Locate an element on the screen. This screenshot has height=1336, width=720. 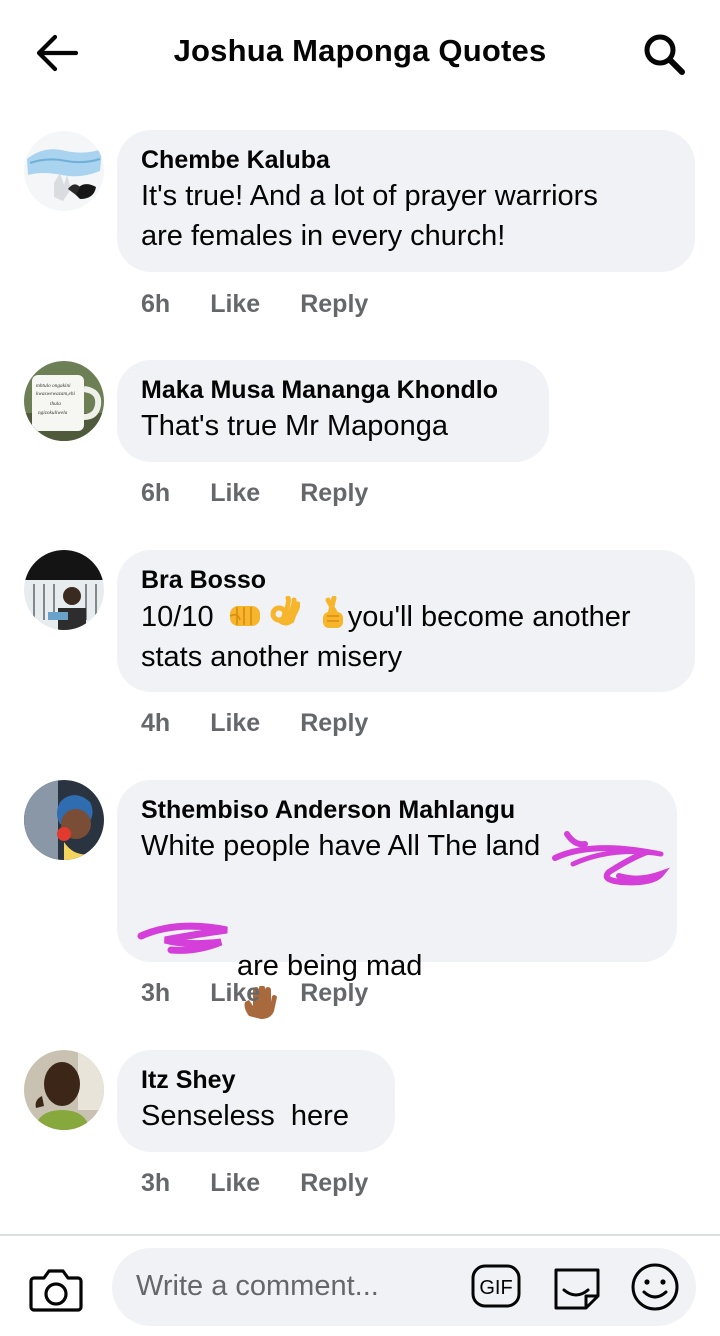
gif-label: GIF is located at coordinates (495, 1288).